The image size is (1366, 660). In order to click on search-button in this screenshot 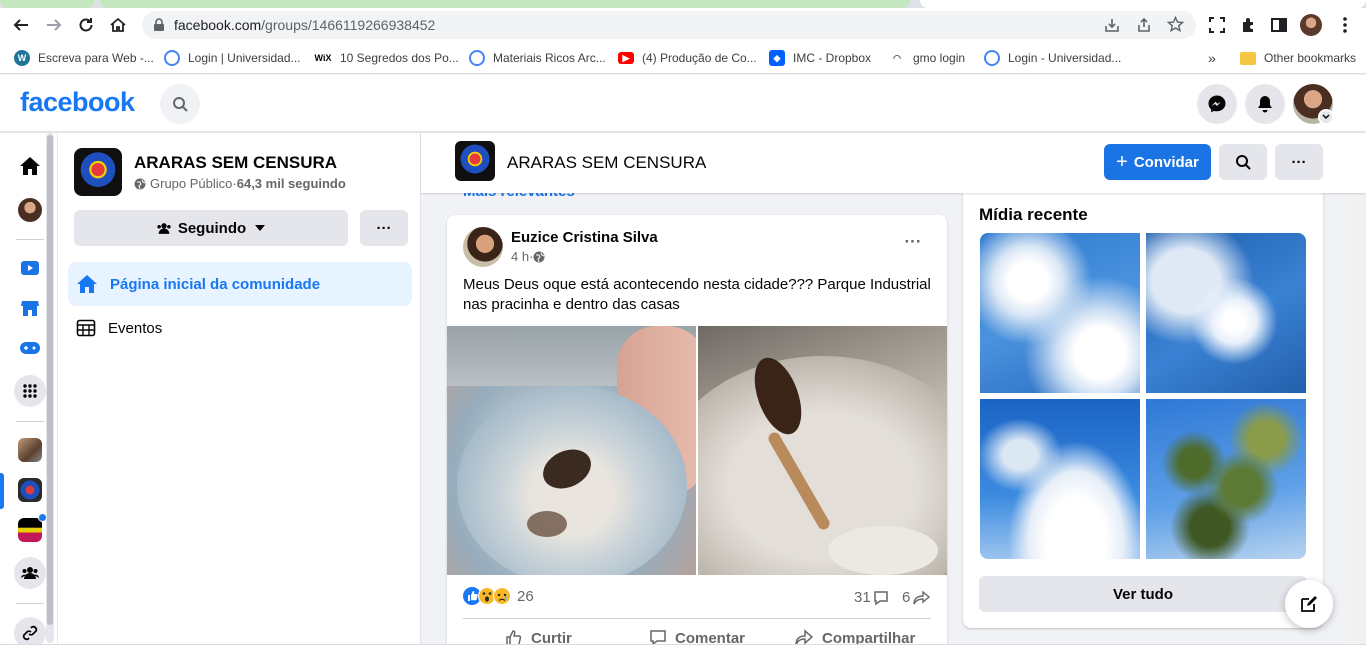, I will do `click(180, 104)`.